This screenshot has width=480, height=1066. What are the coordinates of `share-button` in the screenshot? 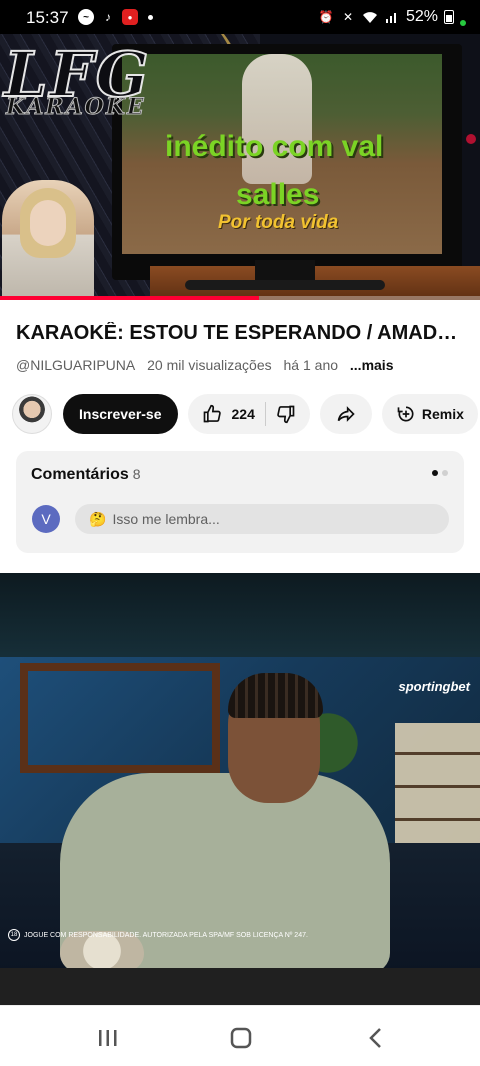 It's located at (345, 414).